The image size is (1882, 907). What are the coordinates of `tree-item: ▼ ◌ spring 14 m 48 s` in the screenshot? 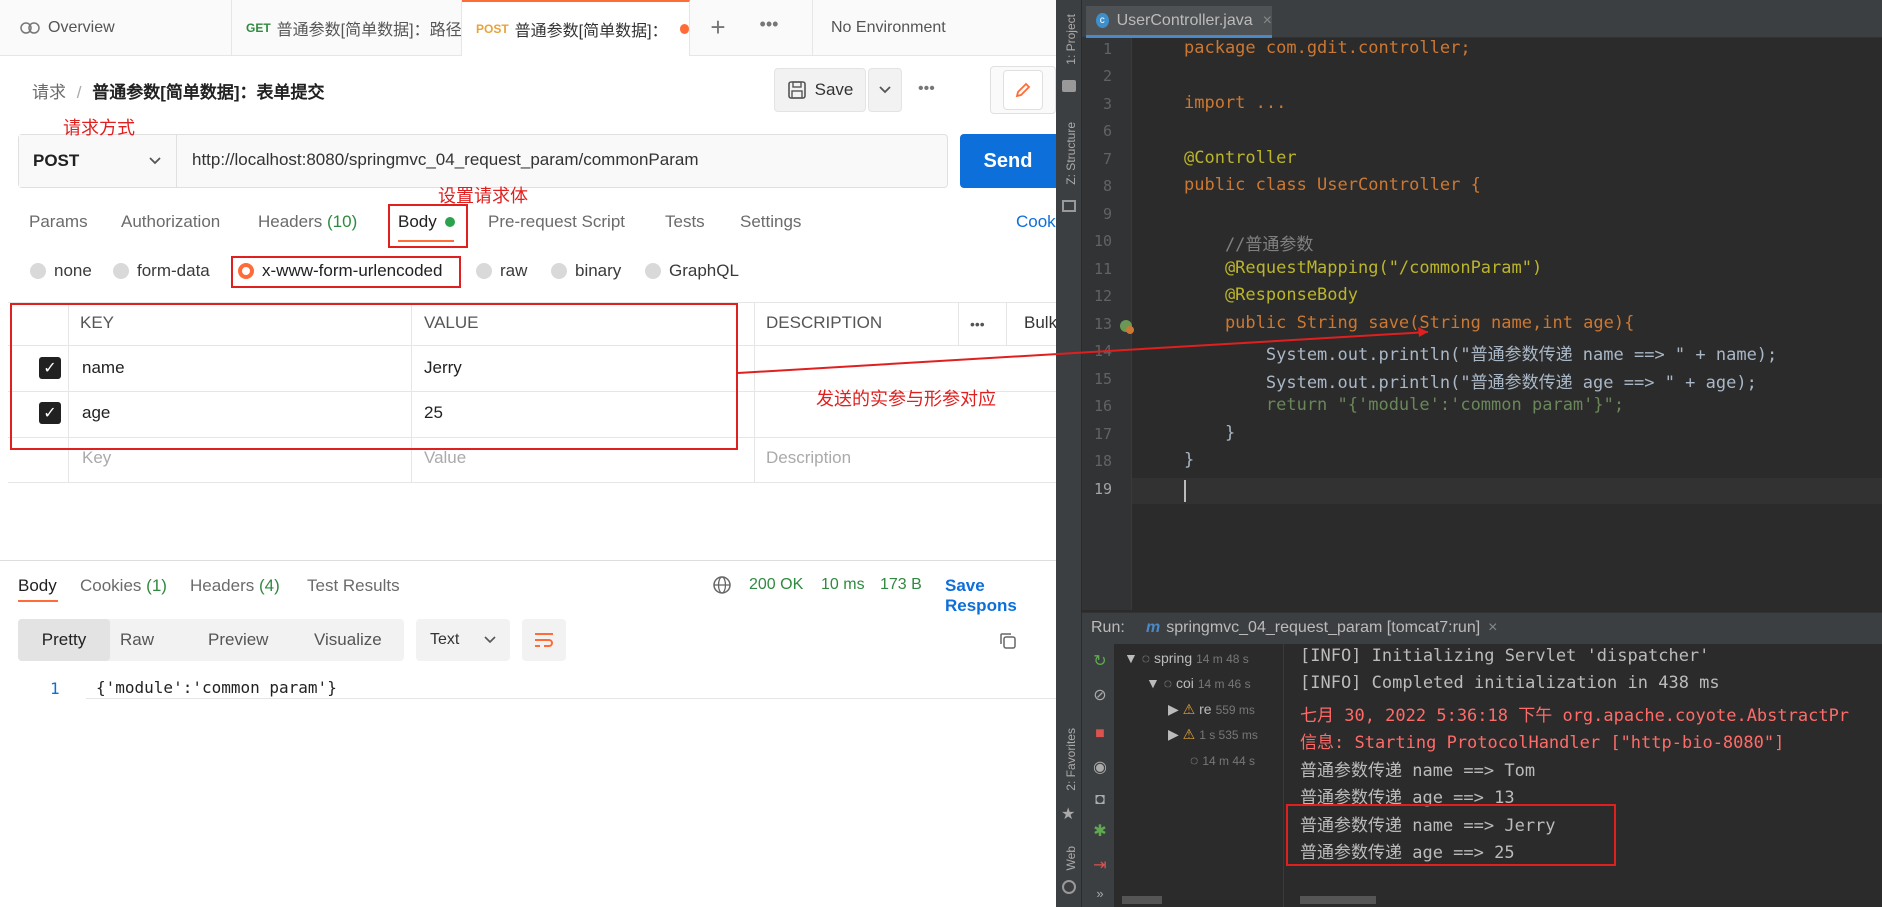 It's located at (1186, 658).